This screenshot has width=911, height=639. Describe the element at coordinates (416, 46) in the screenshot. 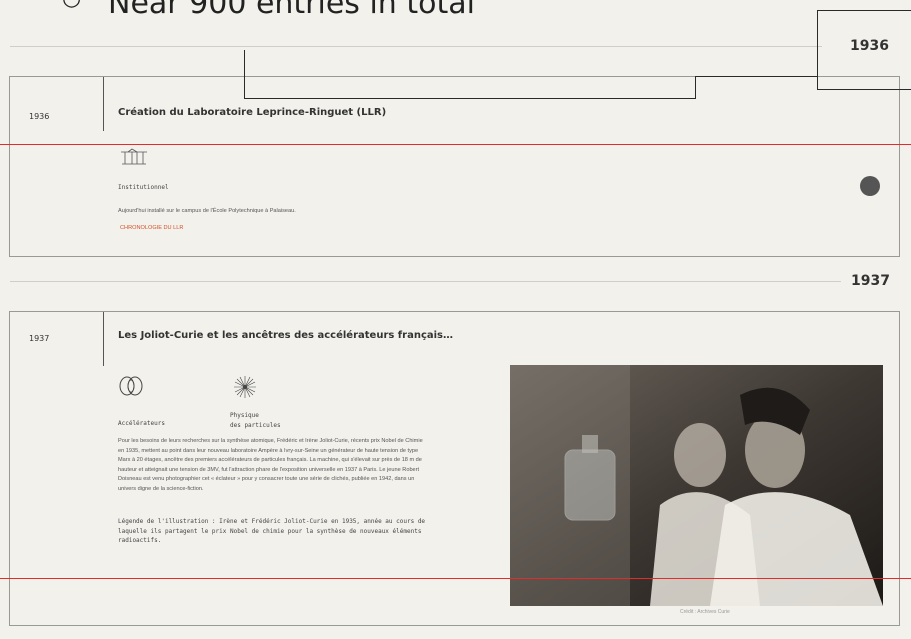

I see `year-rule-1936` at that location.